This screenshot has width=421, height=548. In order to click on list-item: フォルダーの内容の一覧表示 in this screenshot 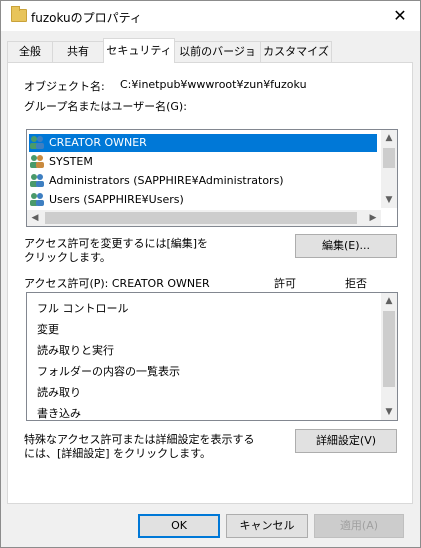, I will do `click(108, 371)`.